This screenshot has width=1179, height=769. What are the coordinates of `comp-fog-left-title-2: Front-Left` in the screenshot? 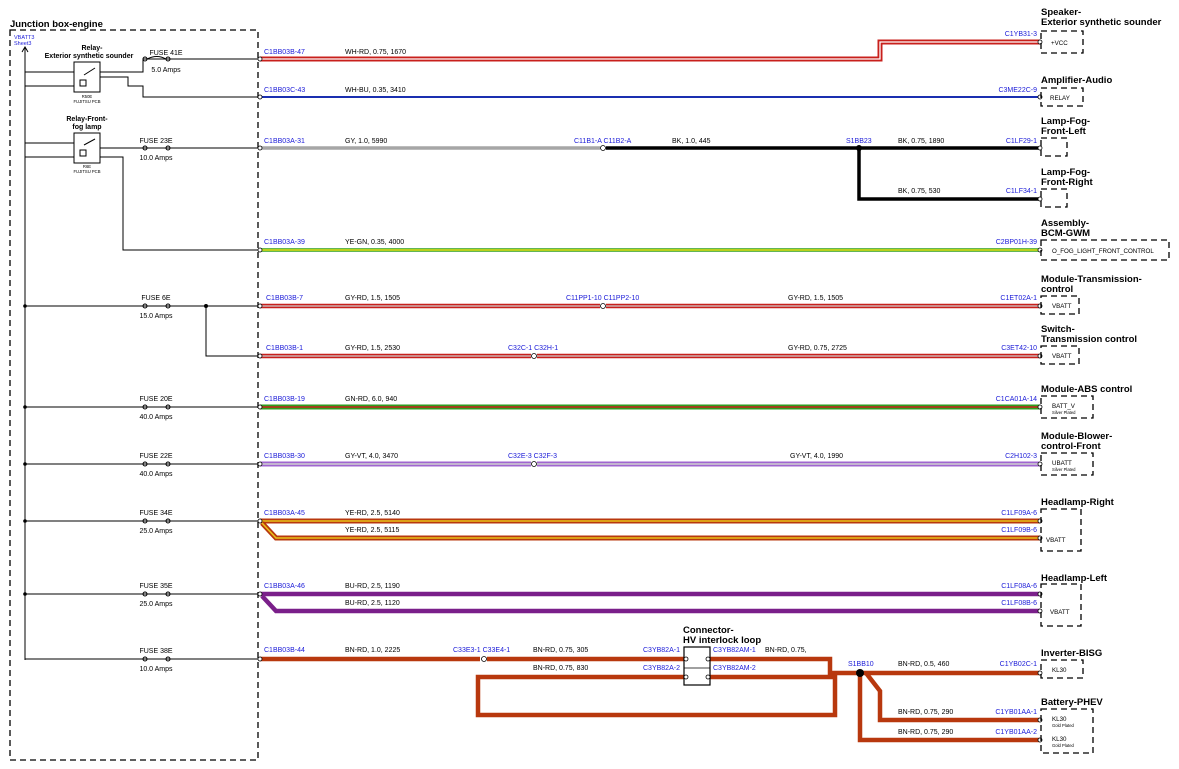 It's located at (1064, 131).